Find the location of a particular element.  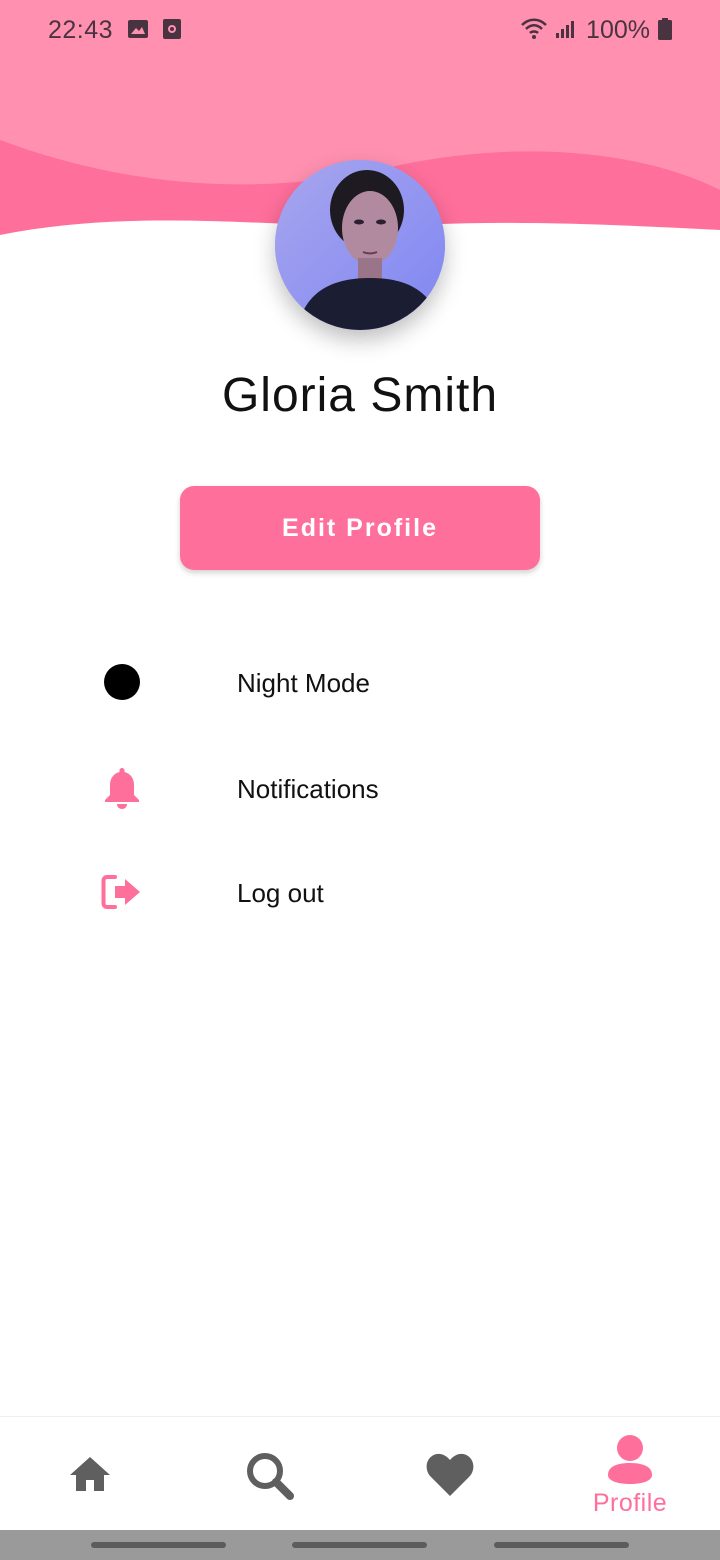

avatar-portrait-icon is located at coordinates (360, 245).